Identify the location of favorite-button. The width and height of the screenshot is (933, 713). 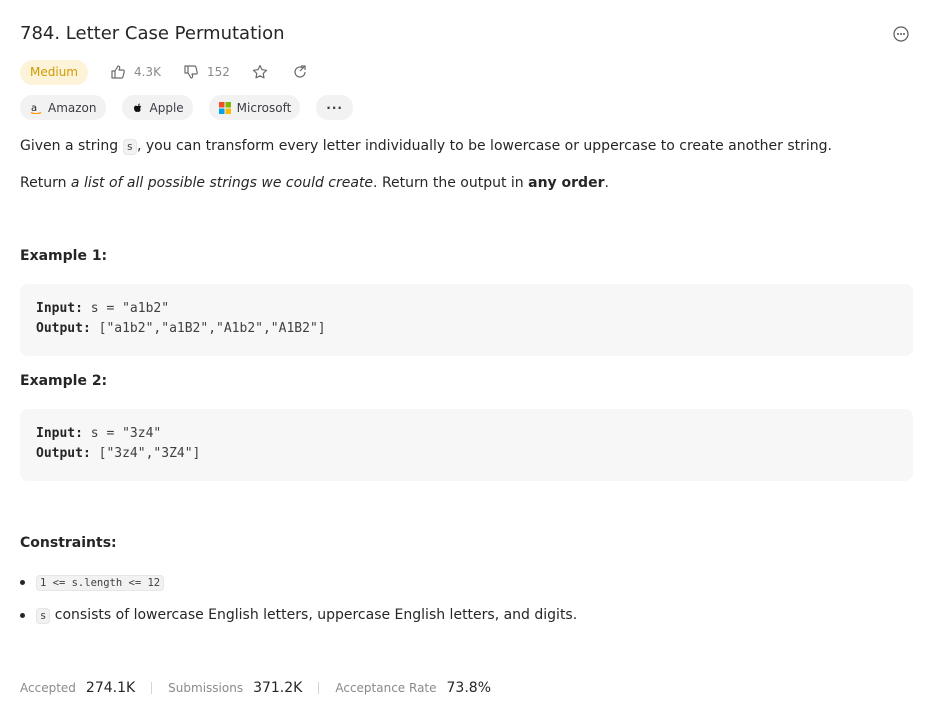
(260, 72).